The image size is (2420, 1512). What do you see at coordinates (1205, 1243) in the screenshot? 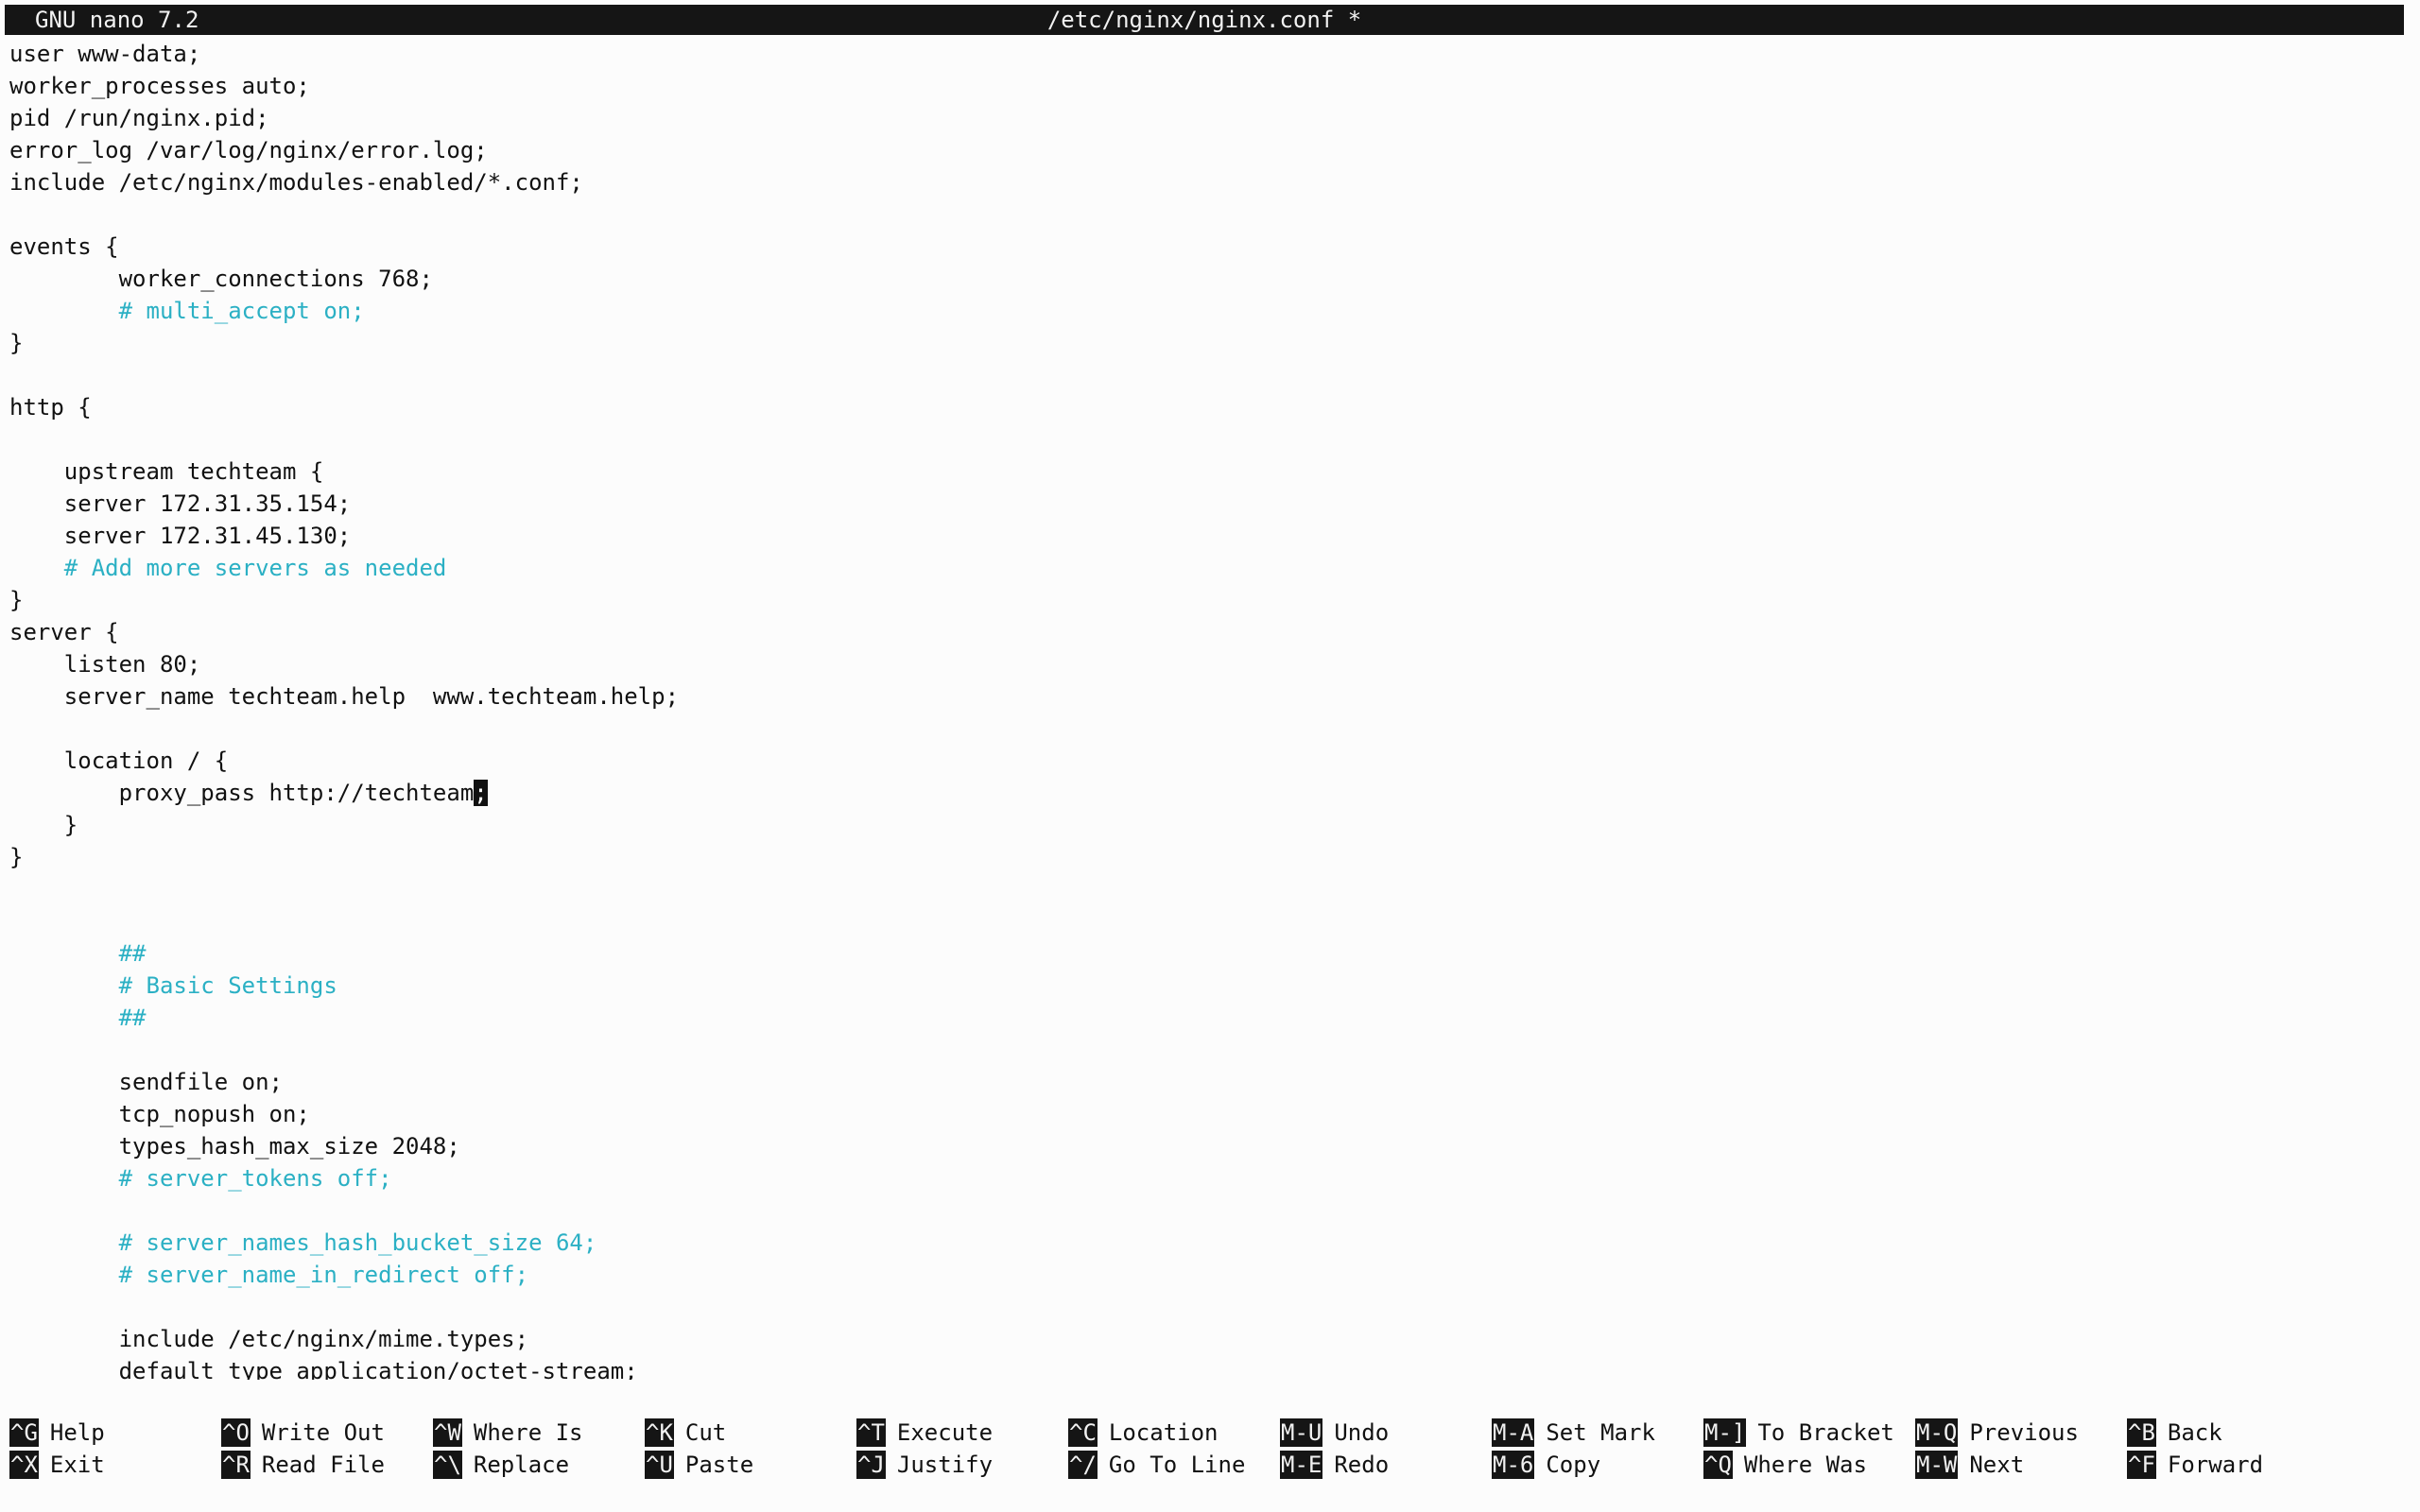
I see `comment-line: # server_names_hash_bucket_size 64;` at bounding box center [1205, 1243].